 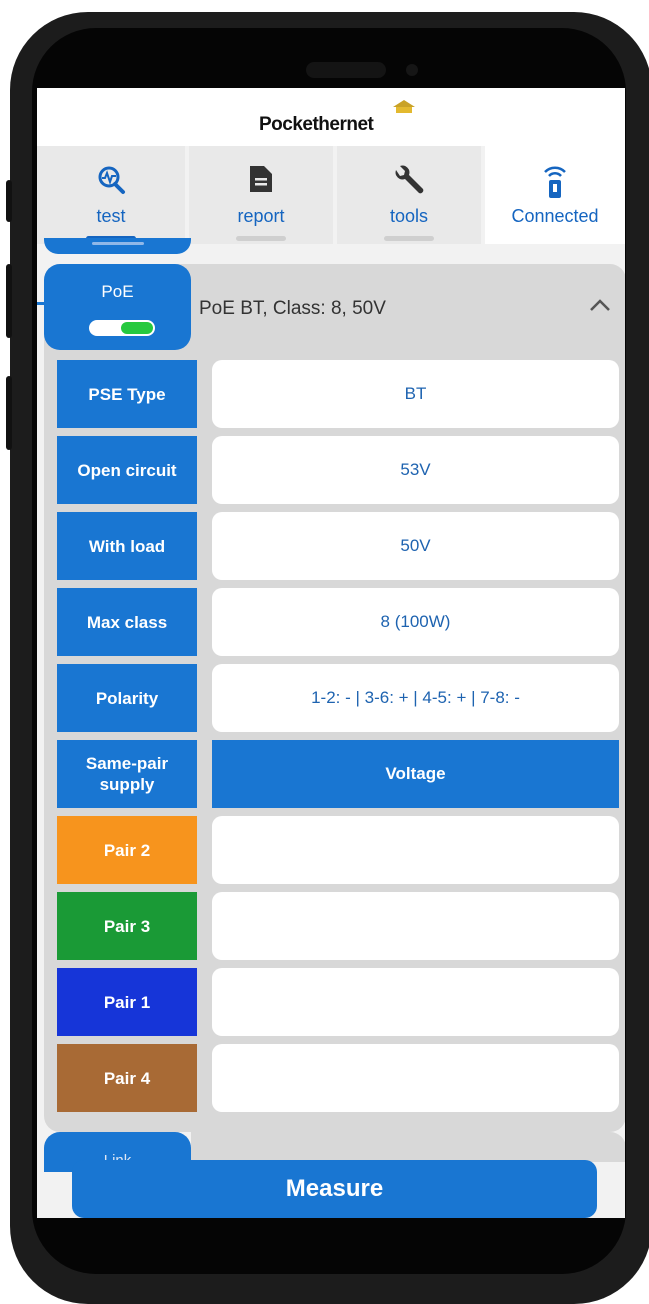 What do you see at coordinates (127, 926) in the screenshot?
I see `poe-row-label: Pair 3` at bounding box center [127, 926].